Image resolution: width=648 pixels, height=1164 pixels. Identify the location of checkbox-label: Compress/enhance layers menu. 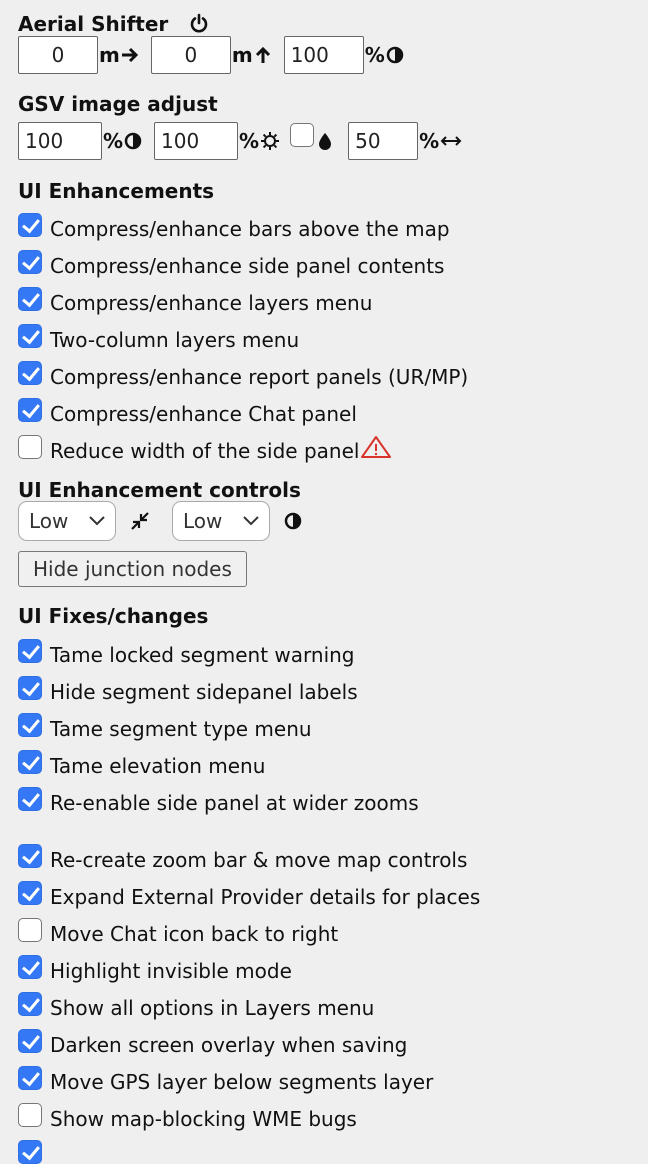
(211, 303).